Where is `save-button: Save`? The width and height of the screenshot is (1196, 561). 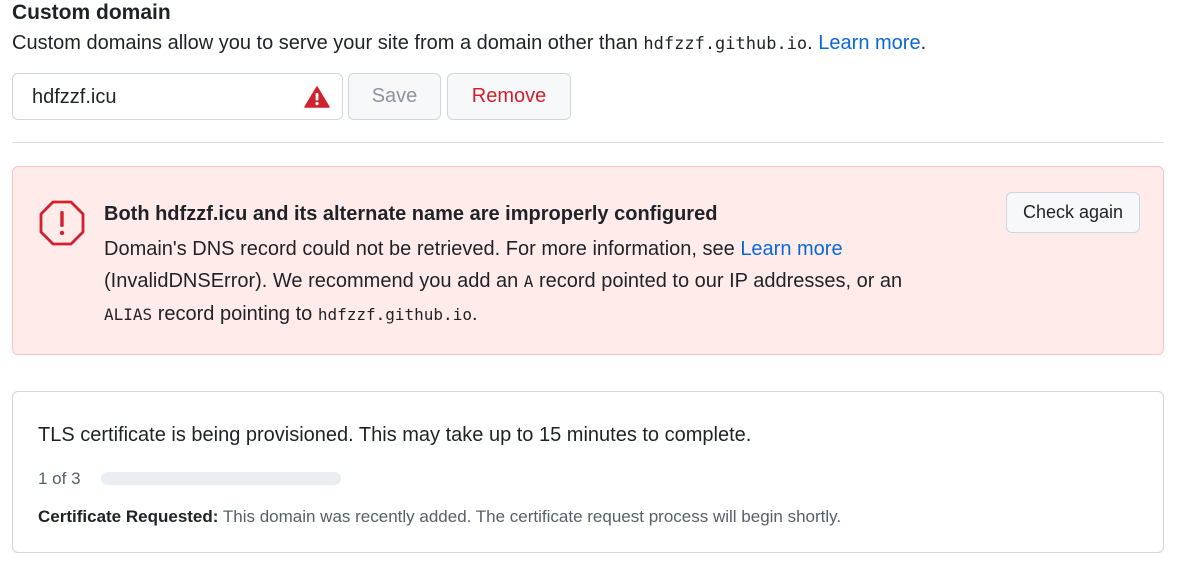 save-button: Save is located at coordinates (394, 96).